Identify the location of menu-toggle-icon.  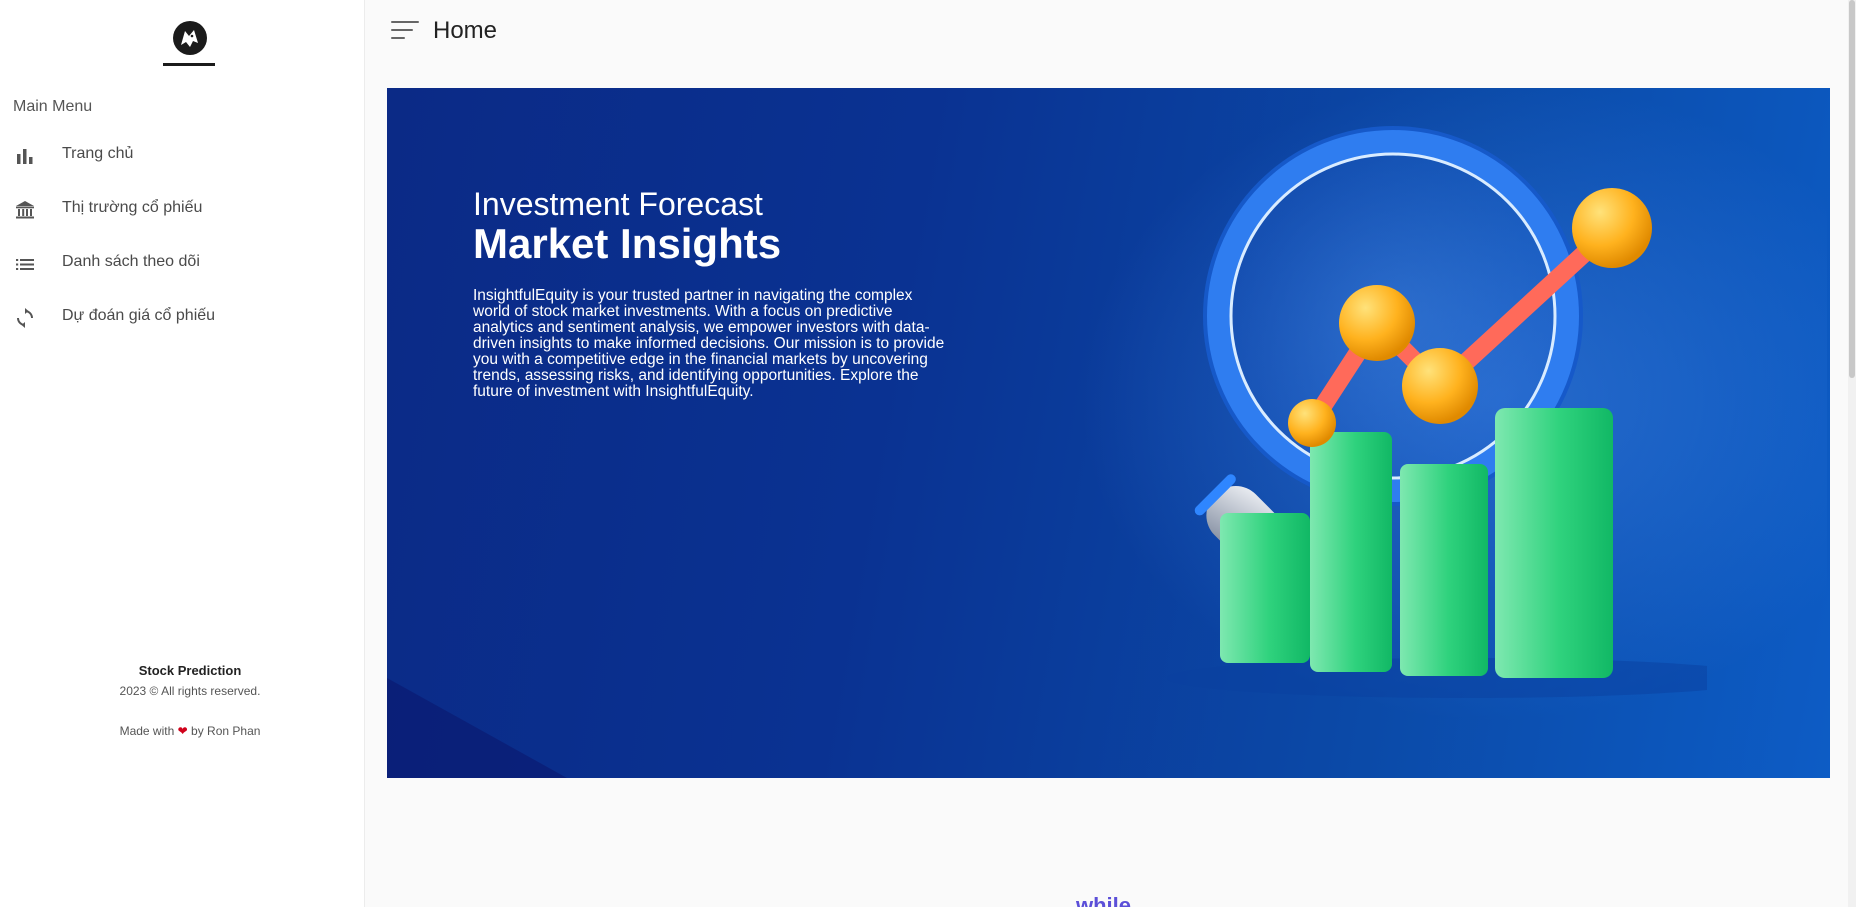
(405, 31).